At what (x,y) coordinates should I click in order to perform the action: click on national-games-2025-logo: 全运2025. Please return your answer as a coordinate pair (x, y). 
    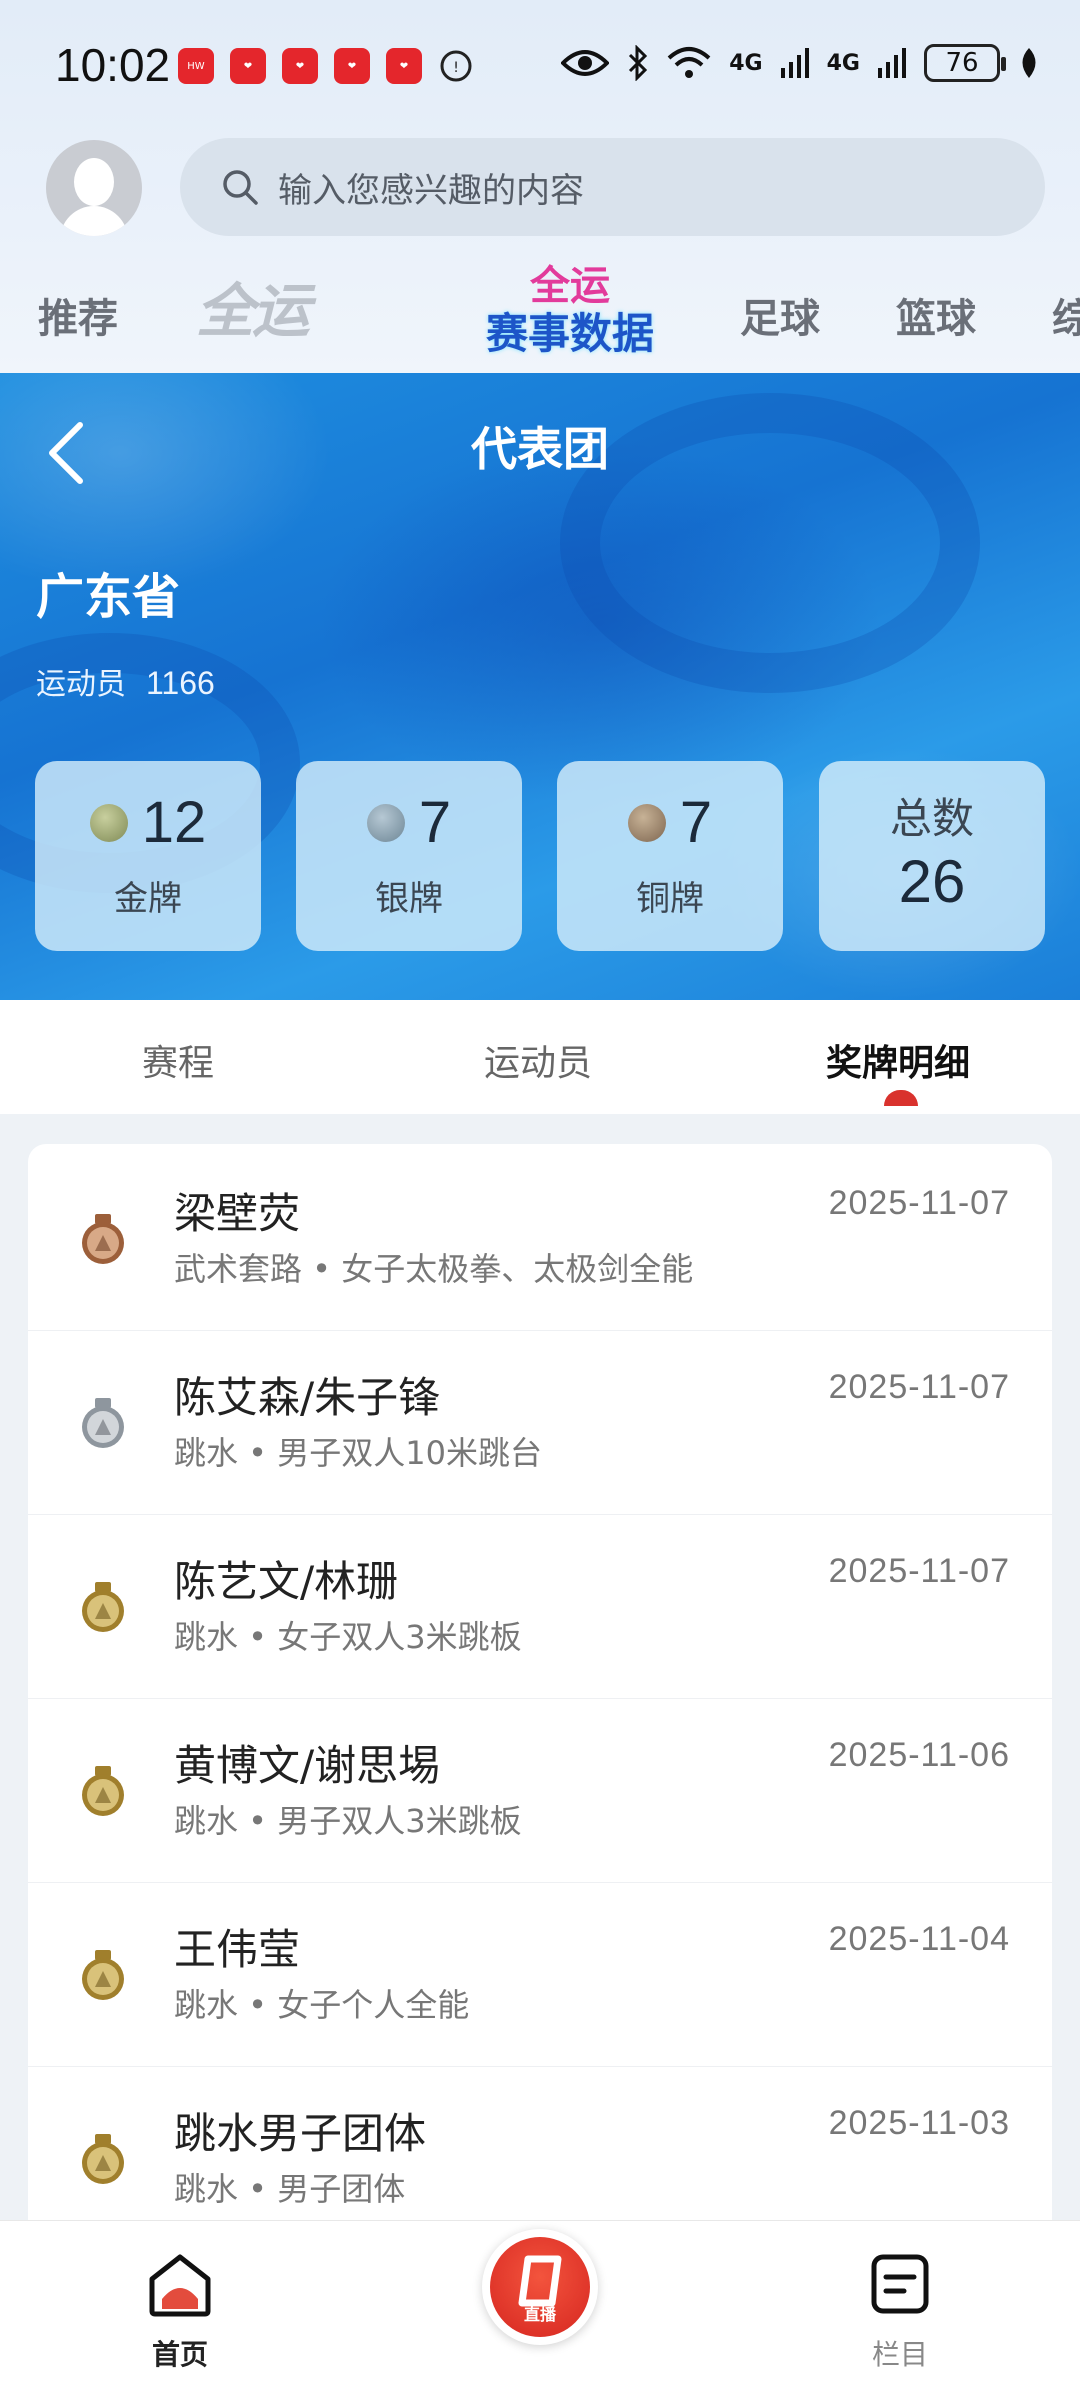
    Looking at the image, I should click on (296, 350).